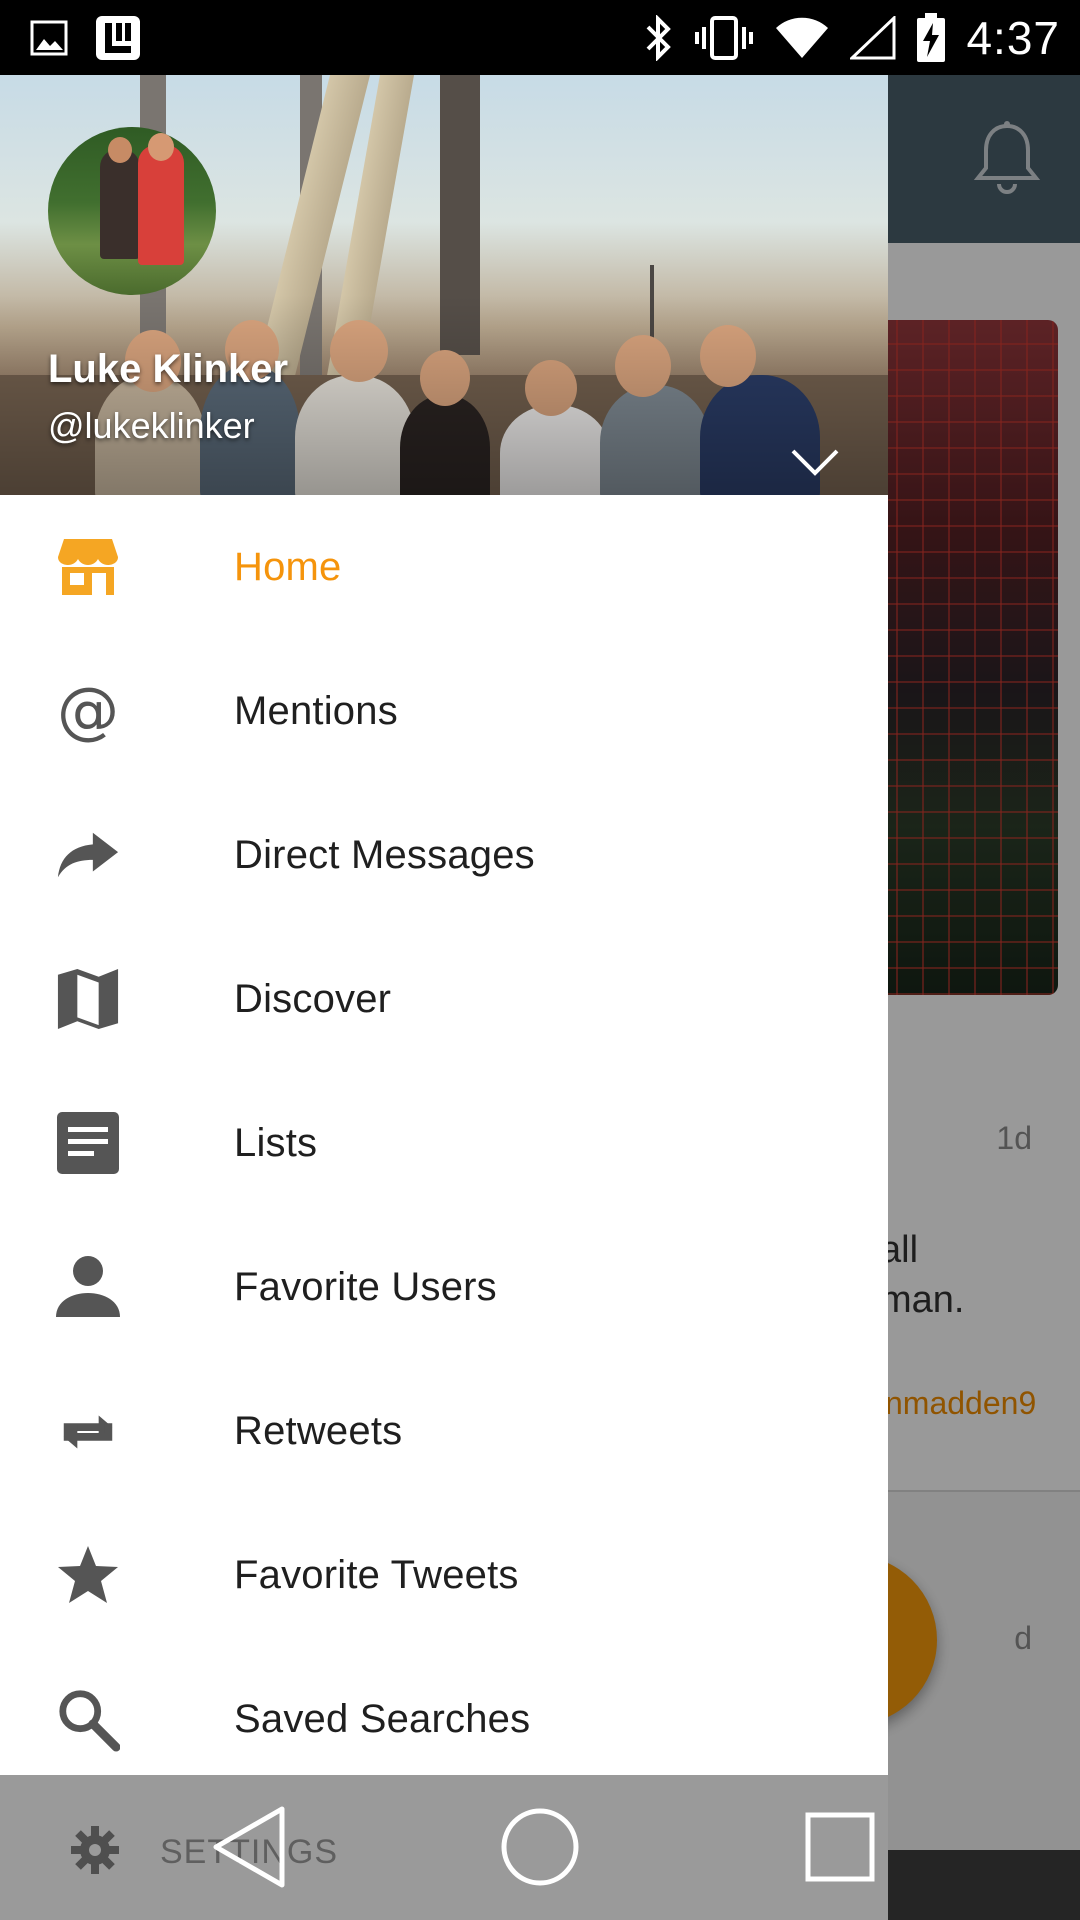 Image resolution: width=1080 pixels, height=1920 pixels. Describe the element at coordinates (132, 211) in the screenshot. I see `avatar` at that location.